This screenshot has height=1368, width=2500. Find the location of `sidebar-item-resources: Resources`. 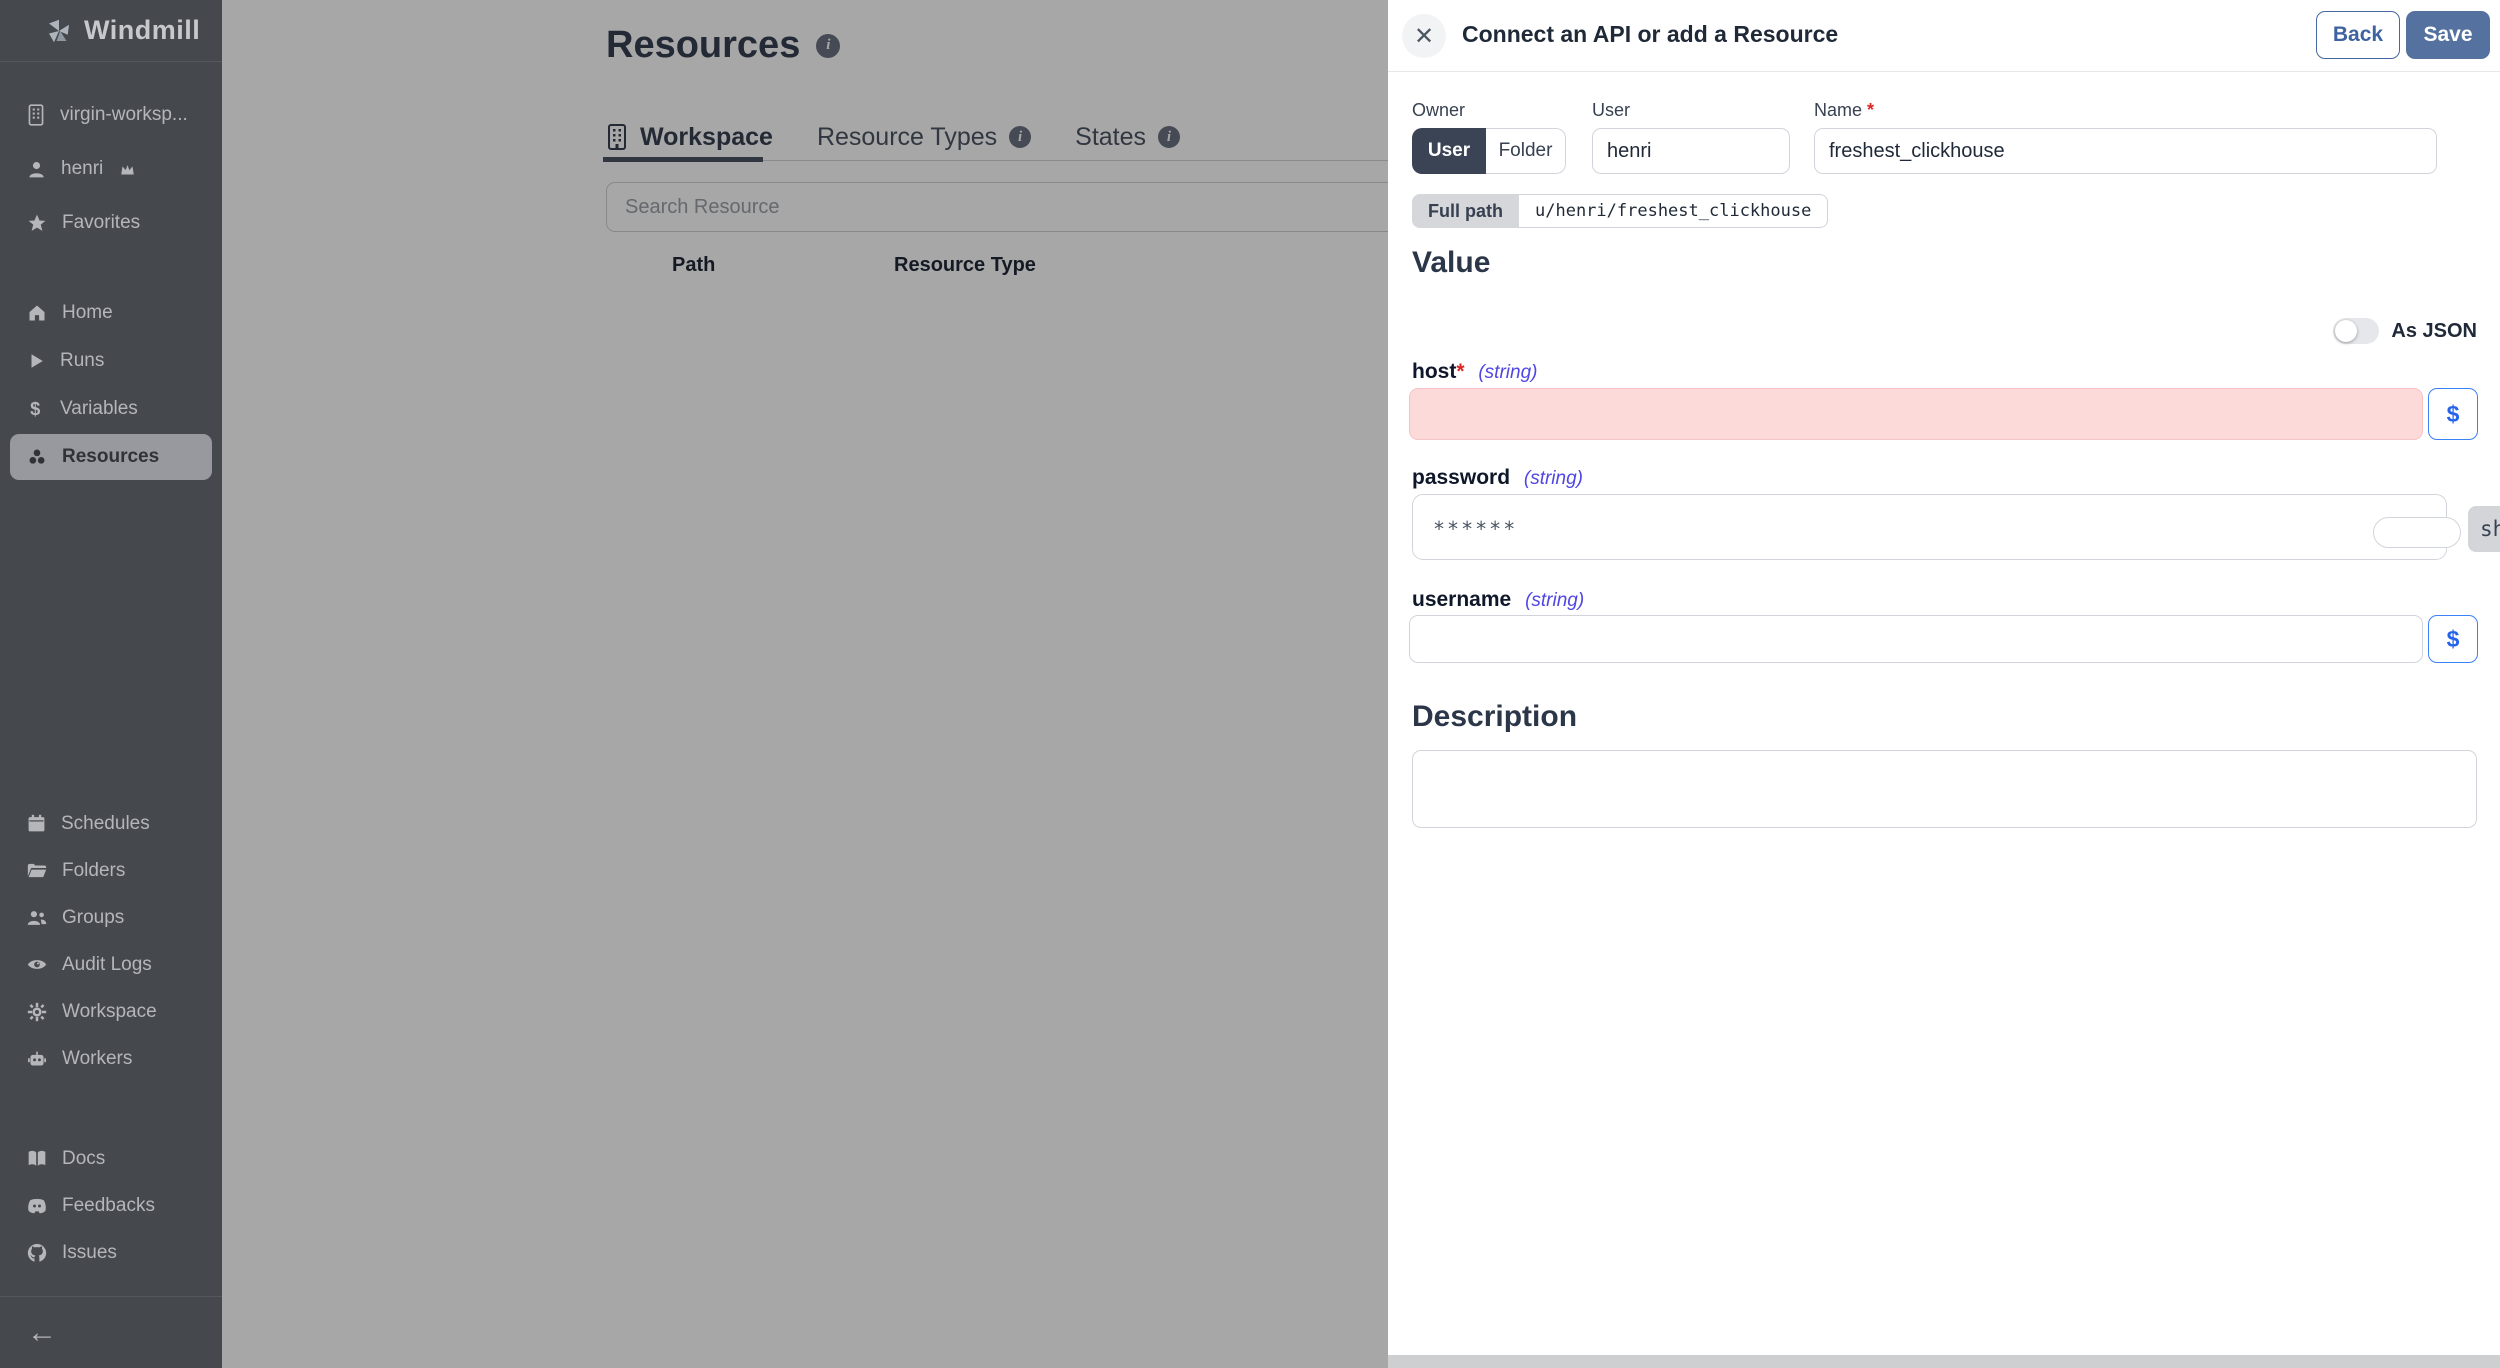

sidebar-item-resources: Resources is located at coordinates (111, 457).